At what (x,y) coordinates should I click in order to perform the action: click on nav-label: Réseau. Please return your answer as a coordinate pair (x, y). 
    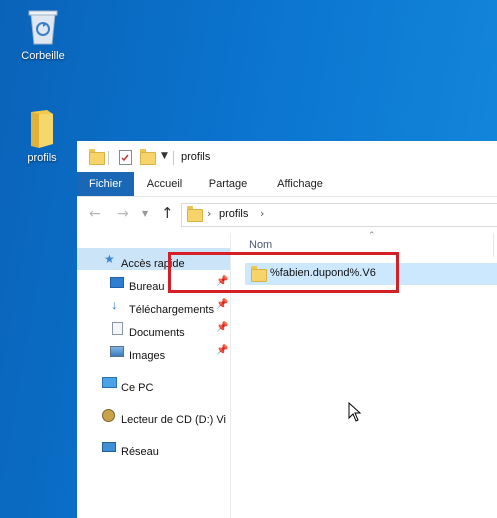
    Looking at the image, I should click on (140, 452).